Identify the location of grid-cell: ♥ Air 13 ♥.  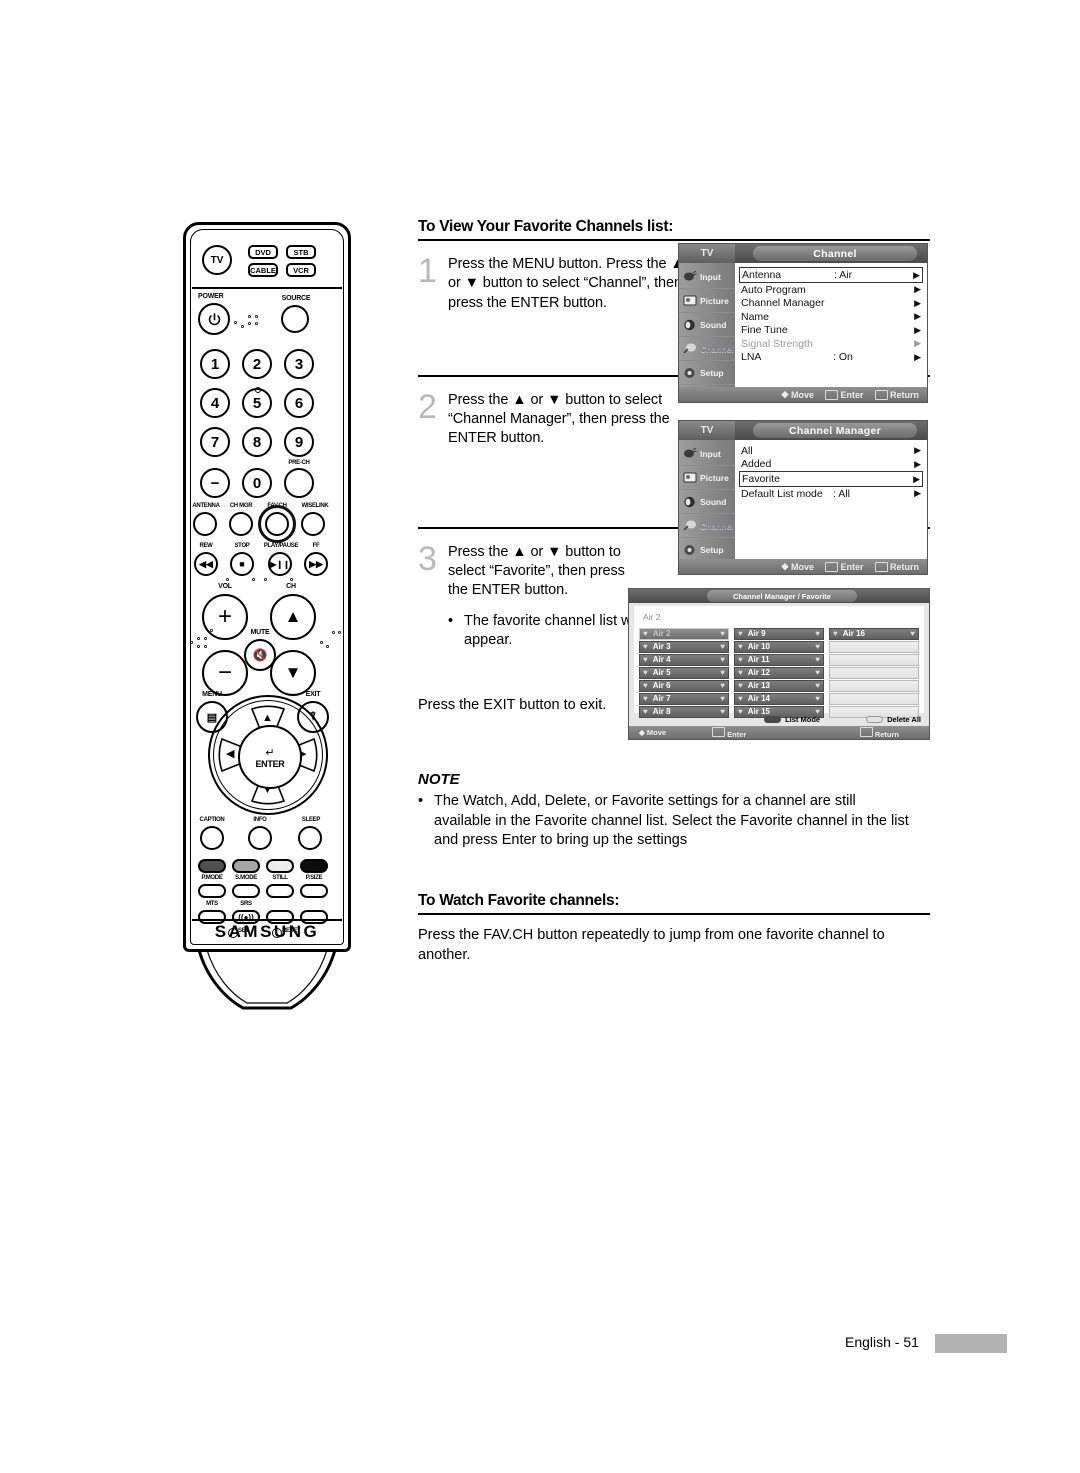
(779, 686).